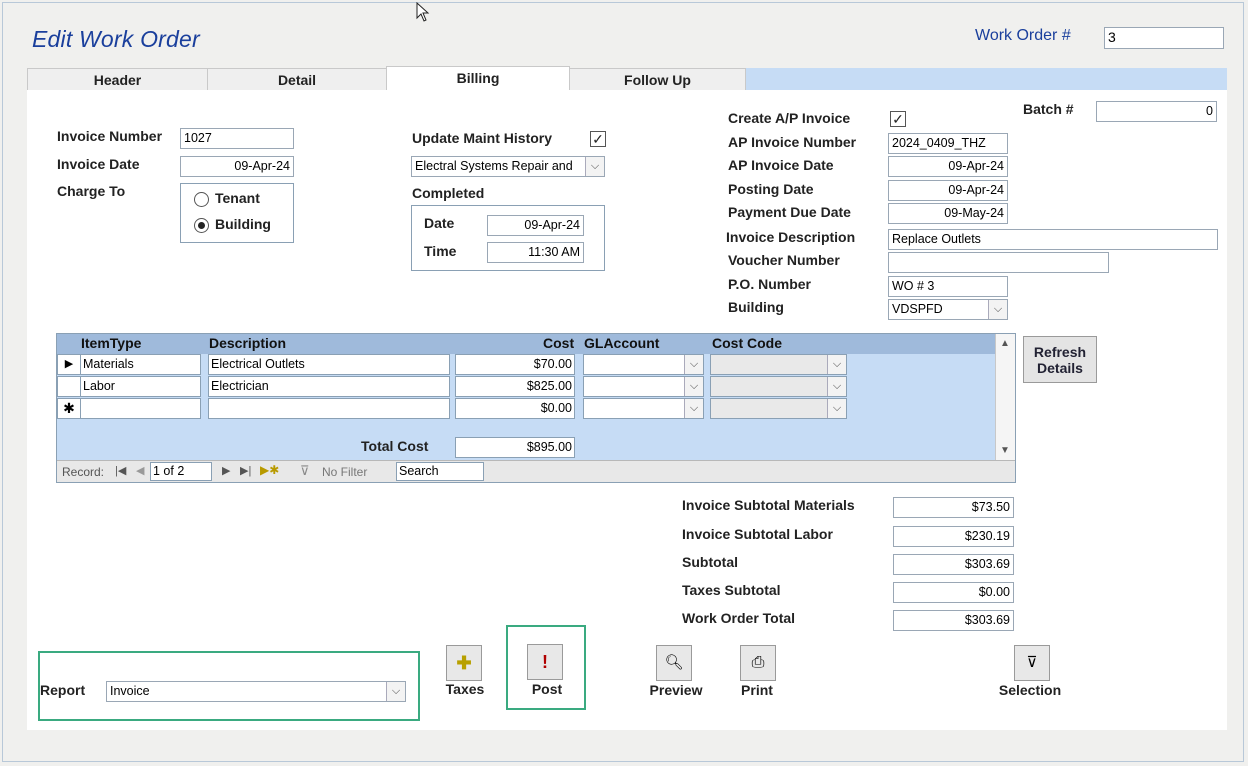  Describe the element at coordinates (1048, 109) in the screenshot. I see `batch-label: Batch #` at that location.